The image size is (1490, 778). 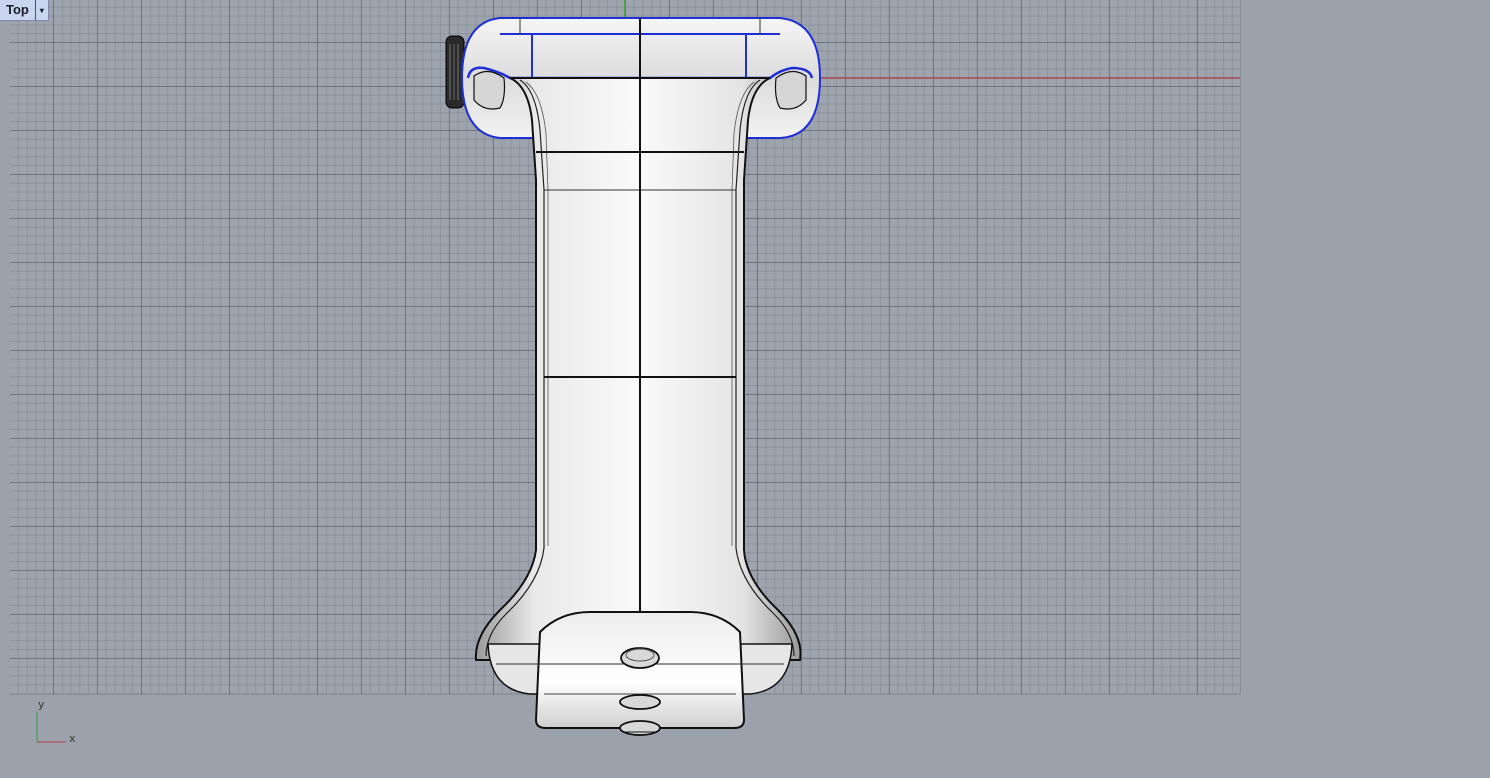 I want to click on viewport-label-tab: Top ▾, so click(x=24, y=10).